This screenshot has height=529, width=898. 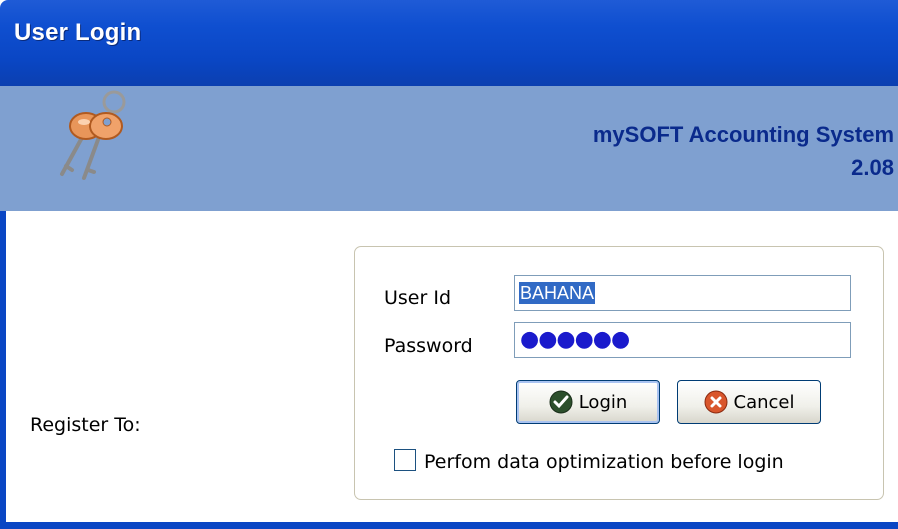 What do you see at coordinates (682, 340) in the screenshot?
I see `password-input: ●●●●●●` at bounding box center [682, 340].